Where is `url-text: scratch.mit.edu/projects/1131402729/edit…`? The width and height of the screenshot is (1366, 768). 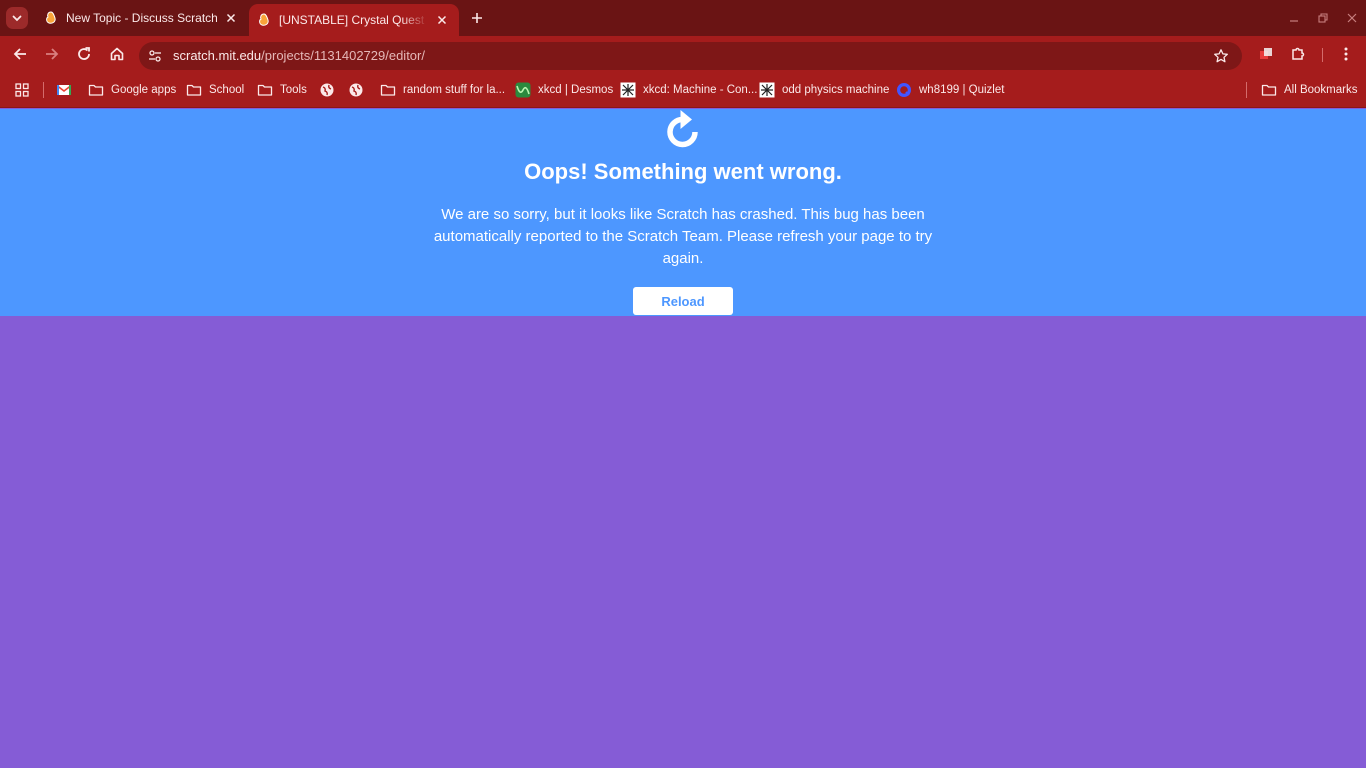
url-text: scratch.mit.edu/projects/1131402729/edit… is located at coordinates (299, 56).